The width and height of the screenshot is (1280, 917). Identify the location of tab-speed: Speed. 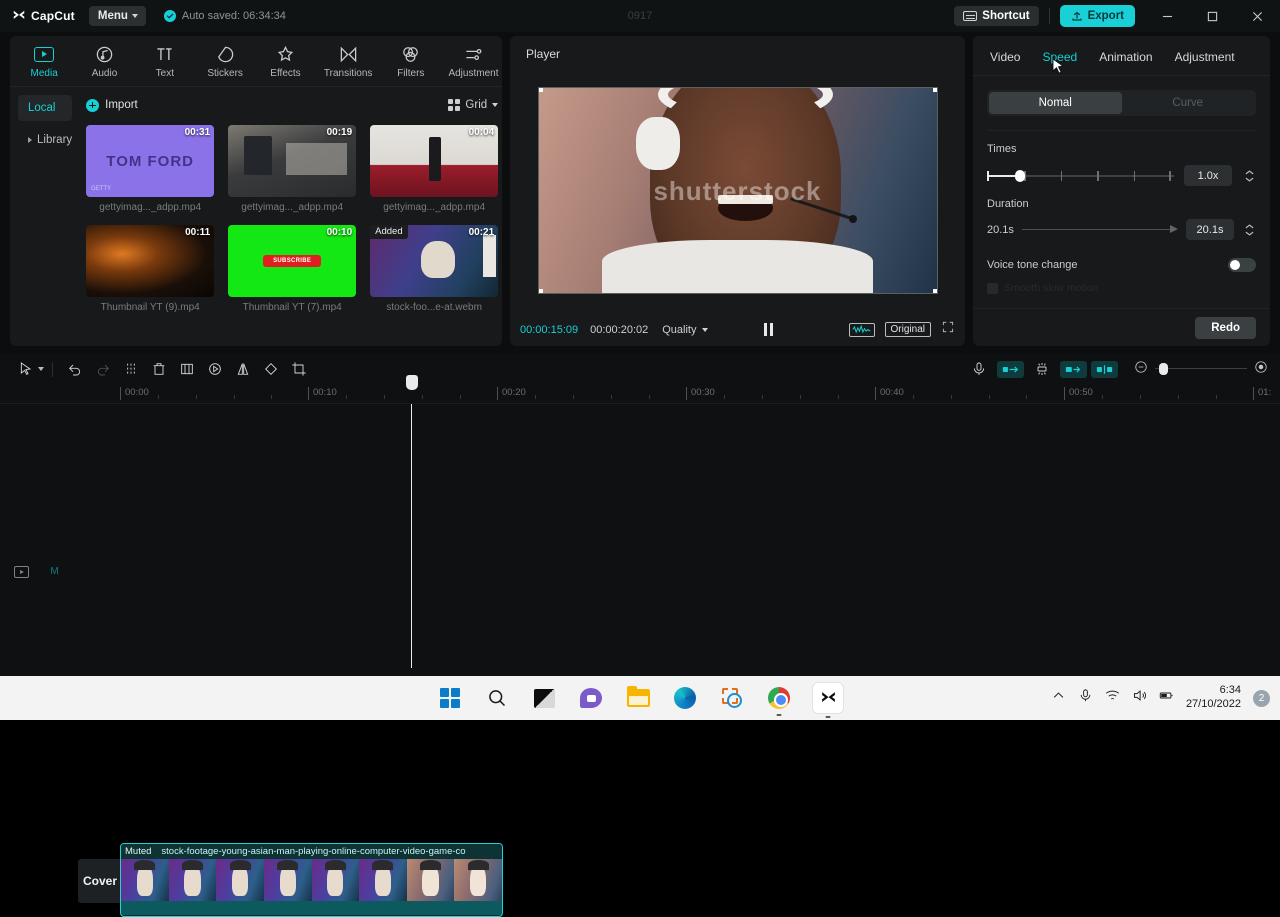
(1059, 57).